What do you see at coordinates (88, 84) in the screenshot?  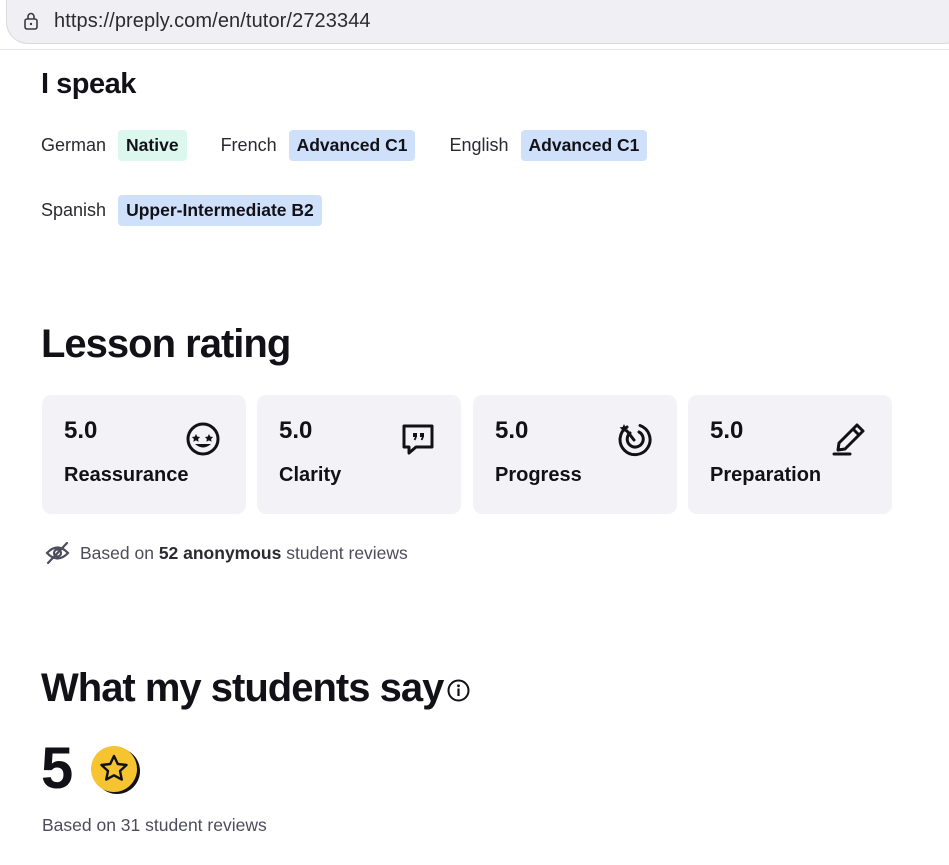 I see `languages-heading: I speak` at bounding box center [88, 84].